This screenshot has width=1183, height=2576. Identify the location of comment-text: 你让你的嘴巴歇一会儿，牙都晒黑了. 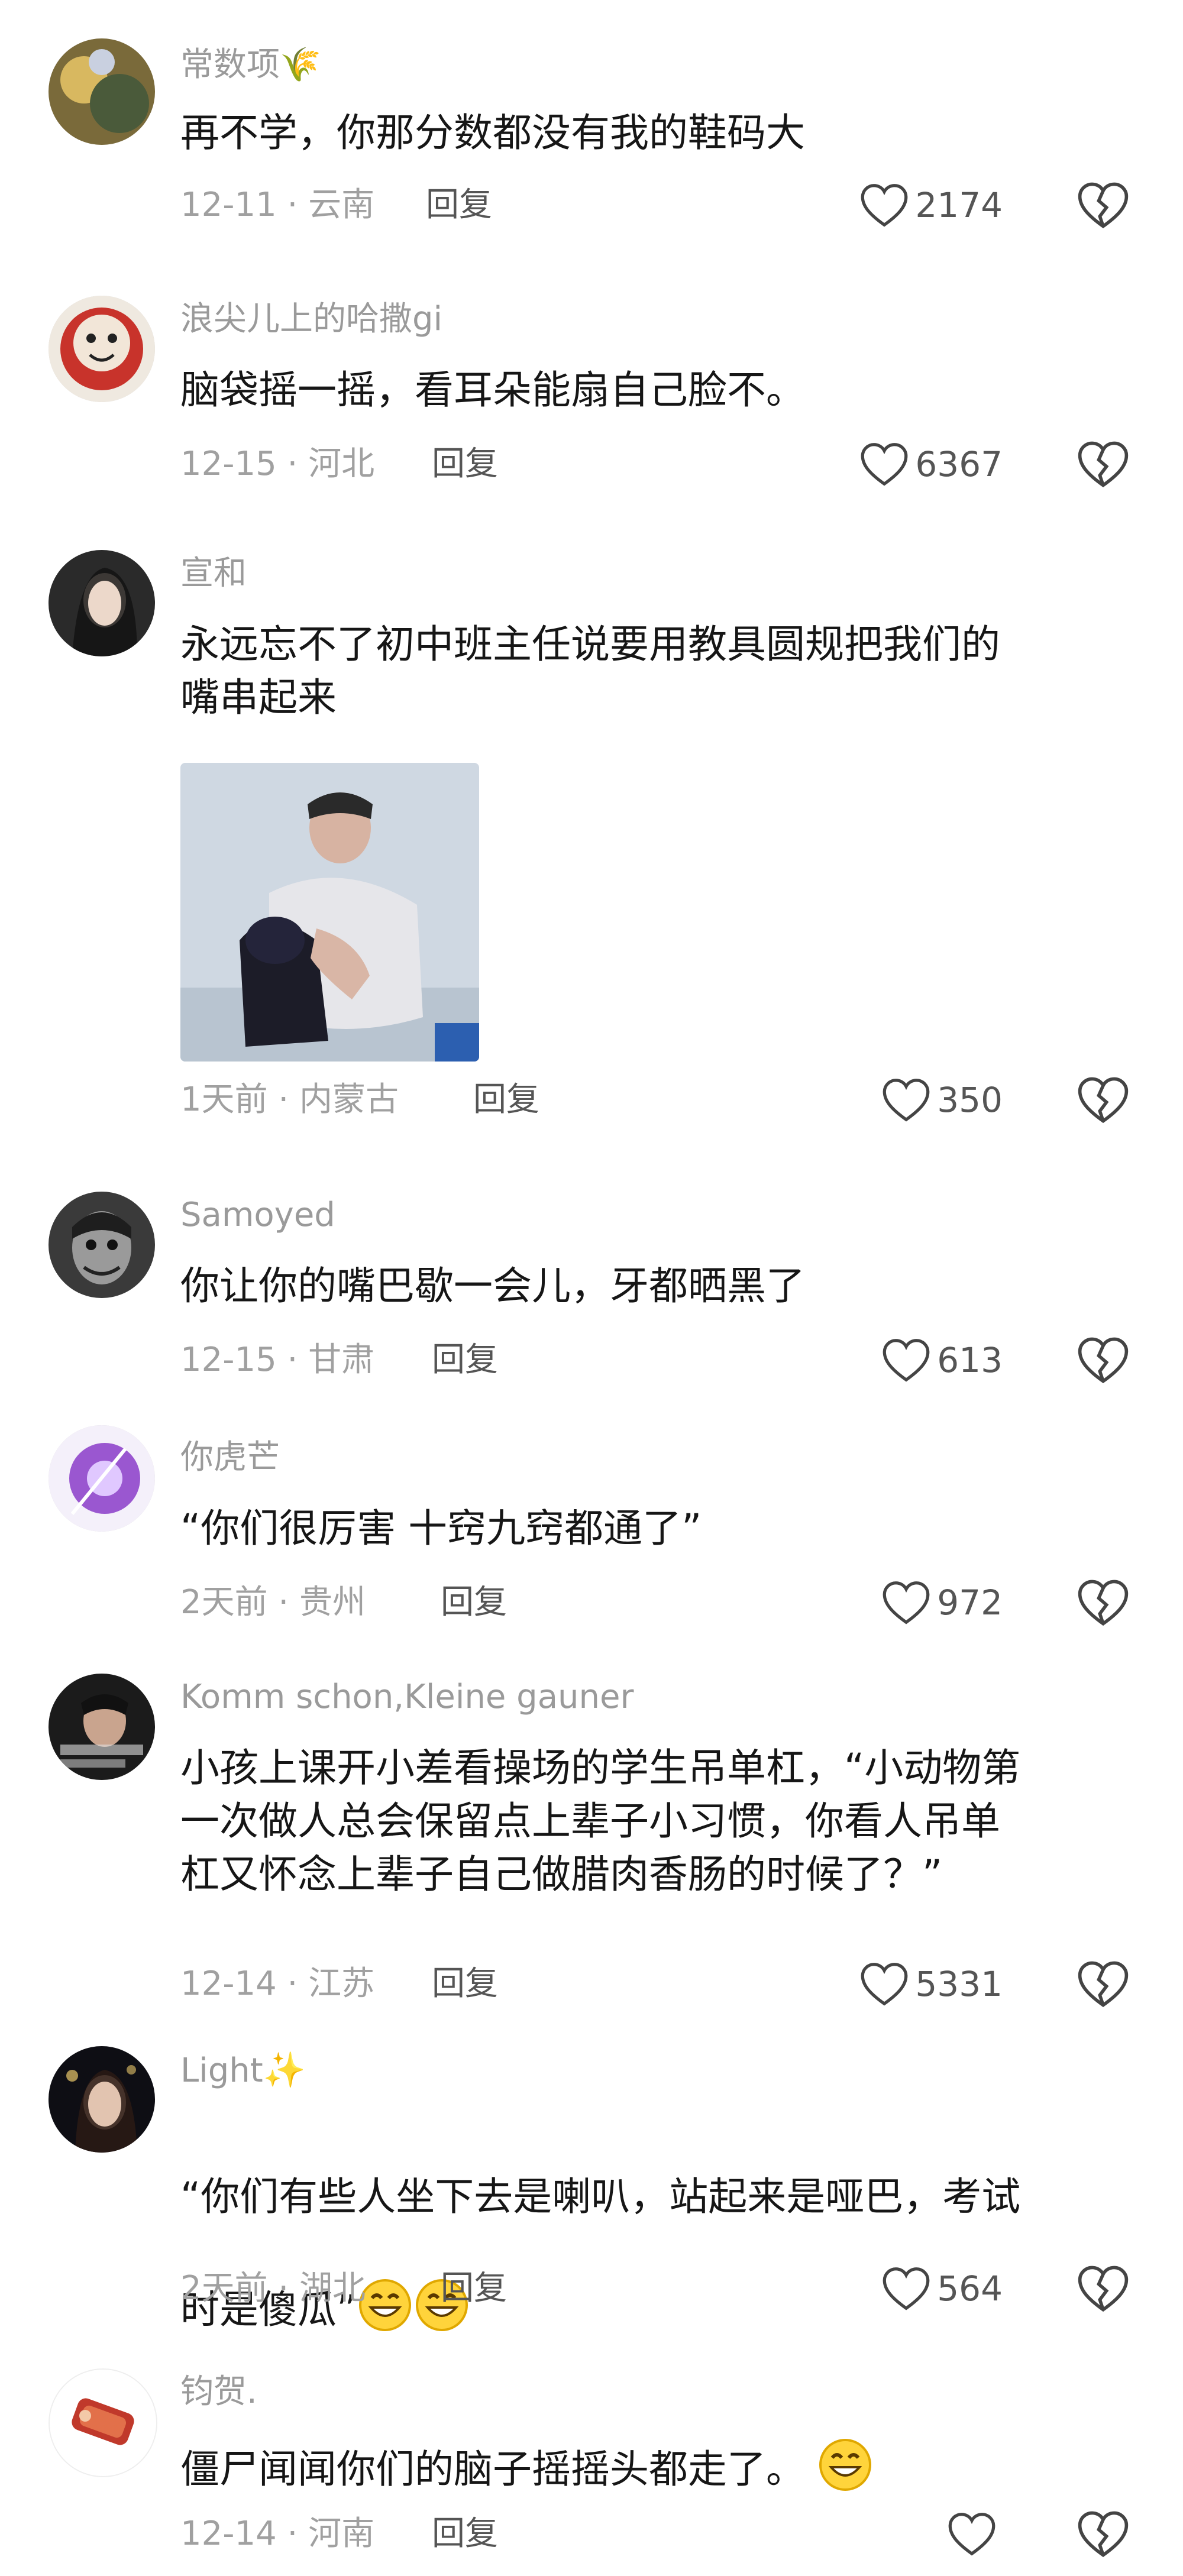
(492, 1286).